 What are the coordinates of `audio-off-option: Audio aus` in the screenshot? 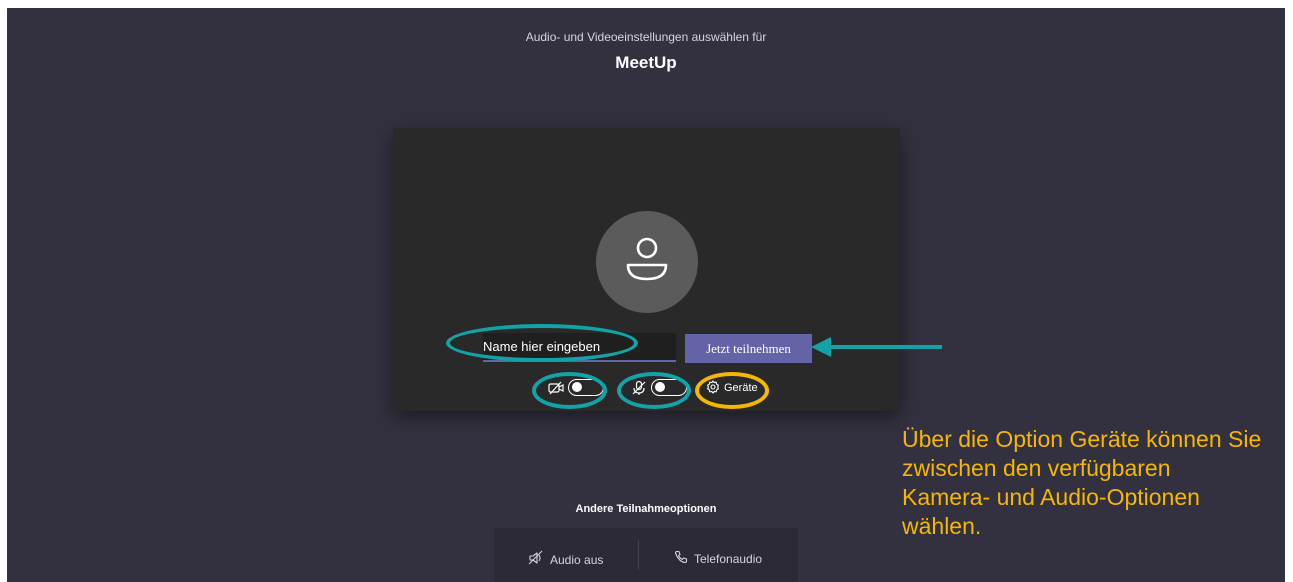 It's located at (565, 559).